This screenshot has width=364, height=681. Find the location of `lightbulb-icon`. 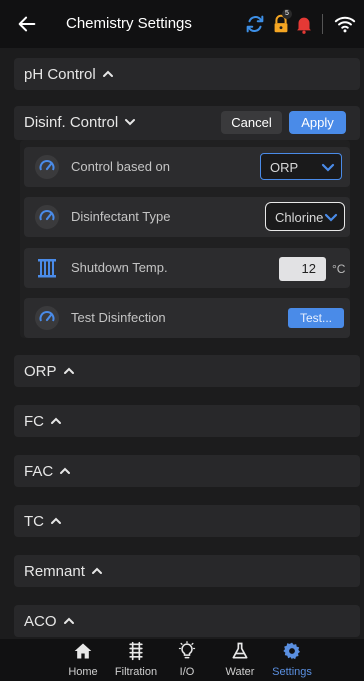

lightbulb-icon is located at coordinates (187, 650).